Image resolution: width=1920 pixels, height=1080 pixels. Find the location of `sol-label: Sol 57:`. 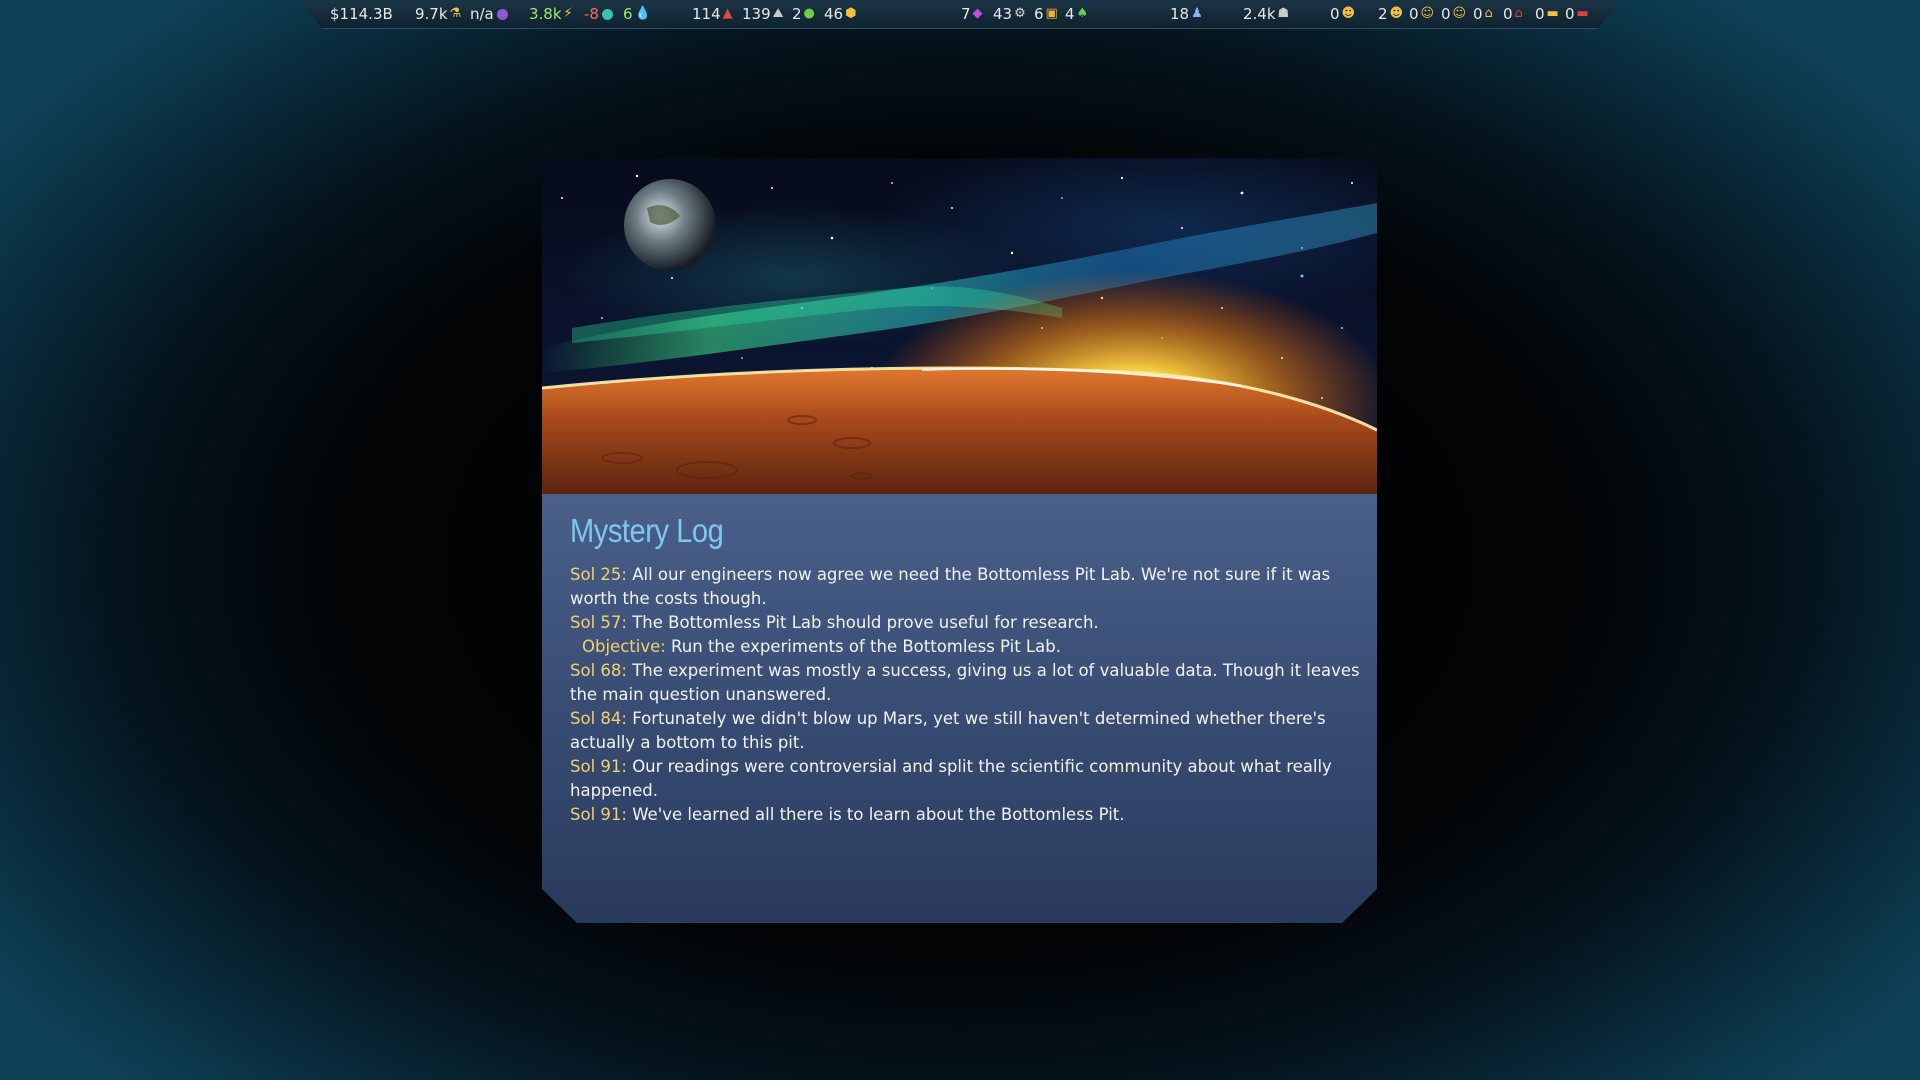

sol-label: Sol 57: is located at coordinates (598, 622).